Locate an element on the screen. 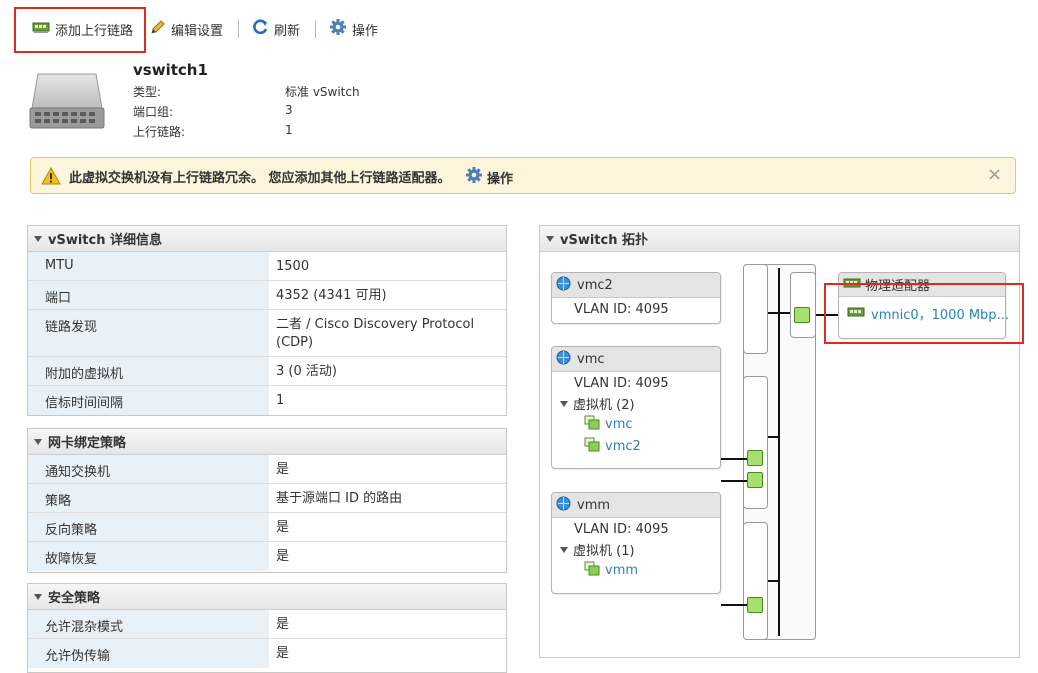  table-row: 故障恢复 是 is located at coordinates (267, 556).